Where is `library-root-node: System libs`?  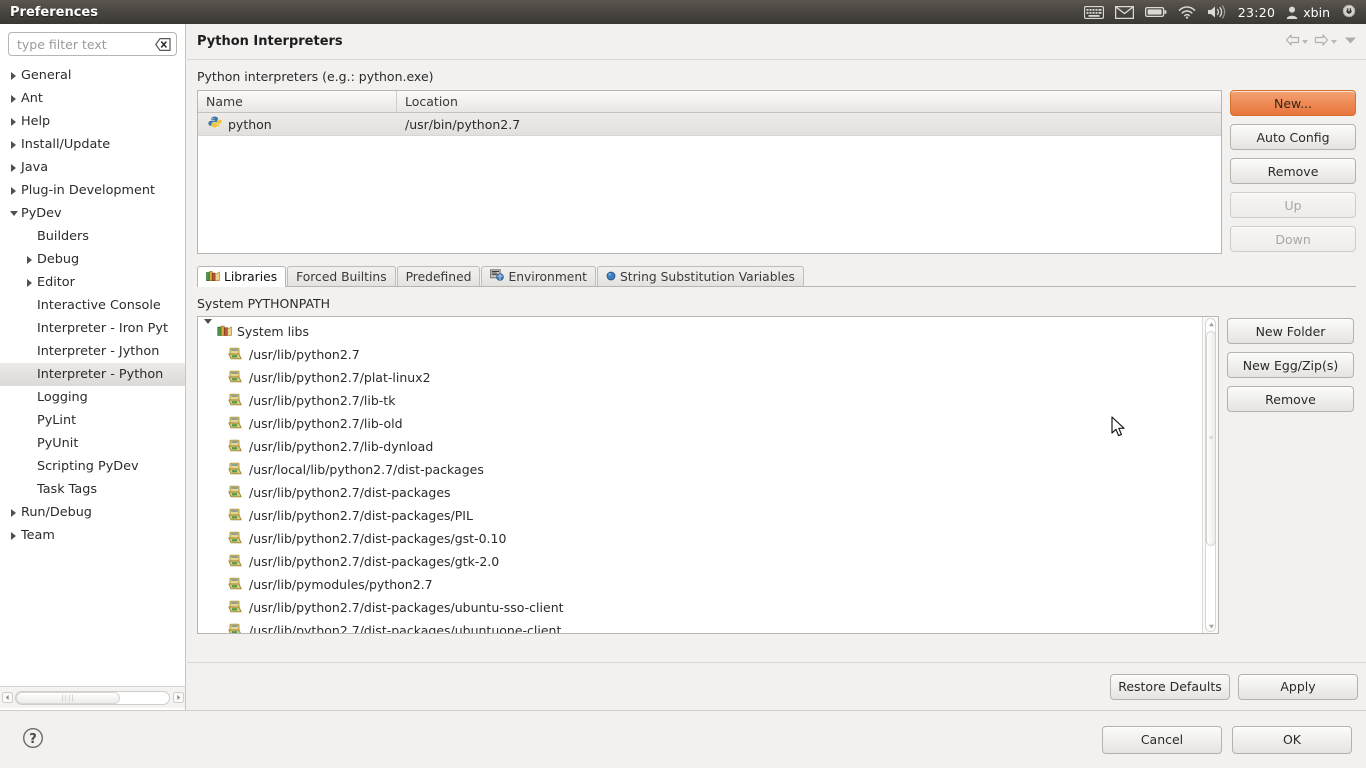
library-root-node: System libs is located at coordinates (700, 331).